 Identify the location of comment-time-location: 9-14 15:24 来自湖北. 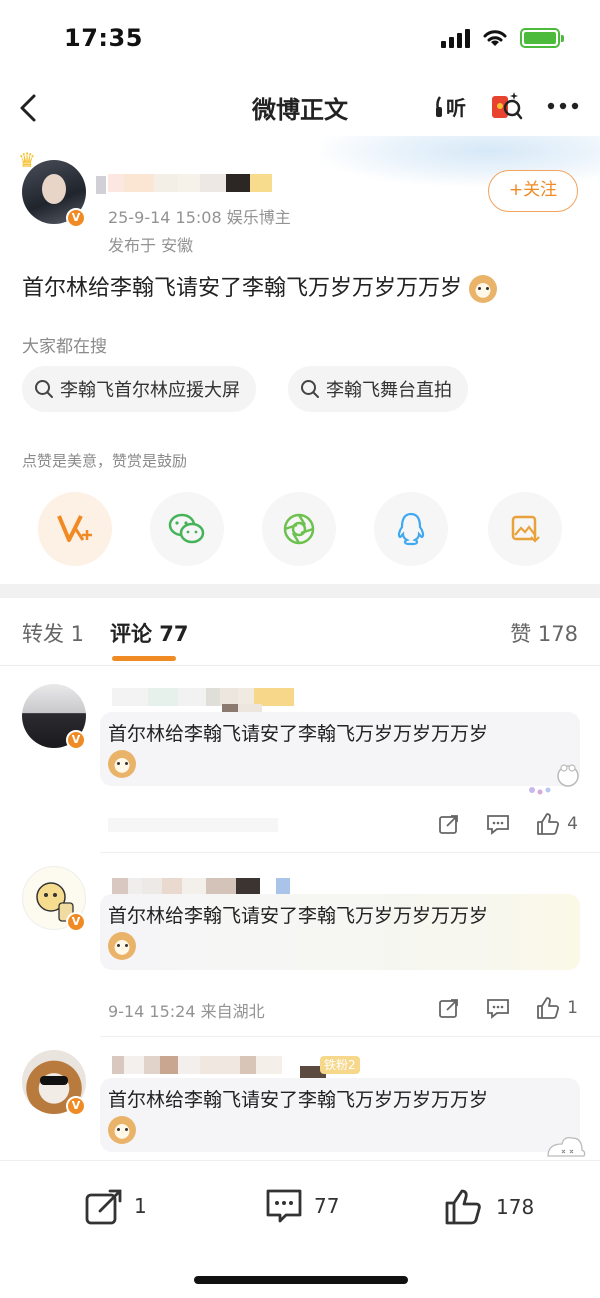
(186, 1011).